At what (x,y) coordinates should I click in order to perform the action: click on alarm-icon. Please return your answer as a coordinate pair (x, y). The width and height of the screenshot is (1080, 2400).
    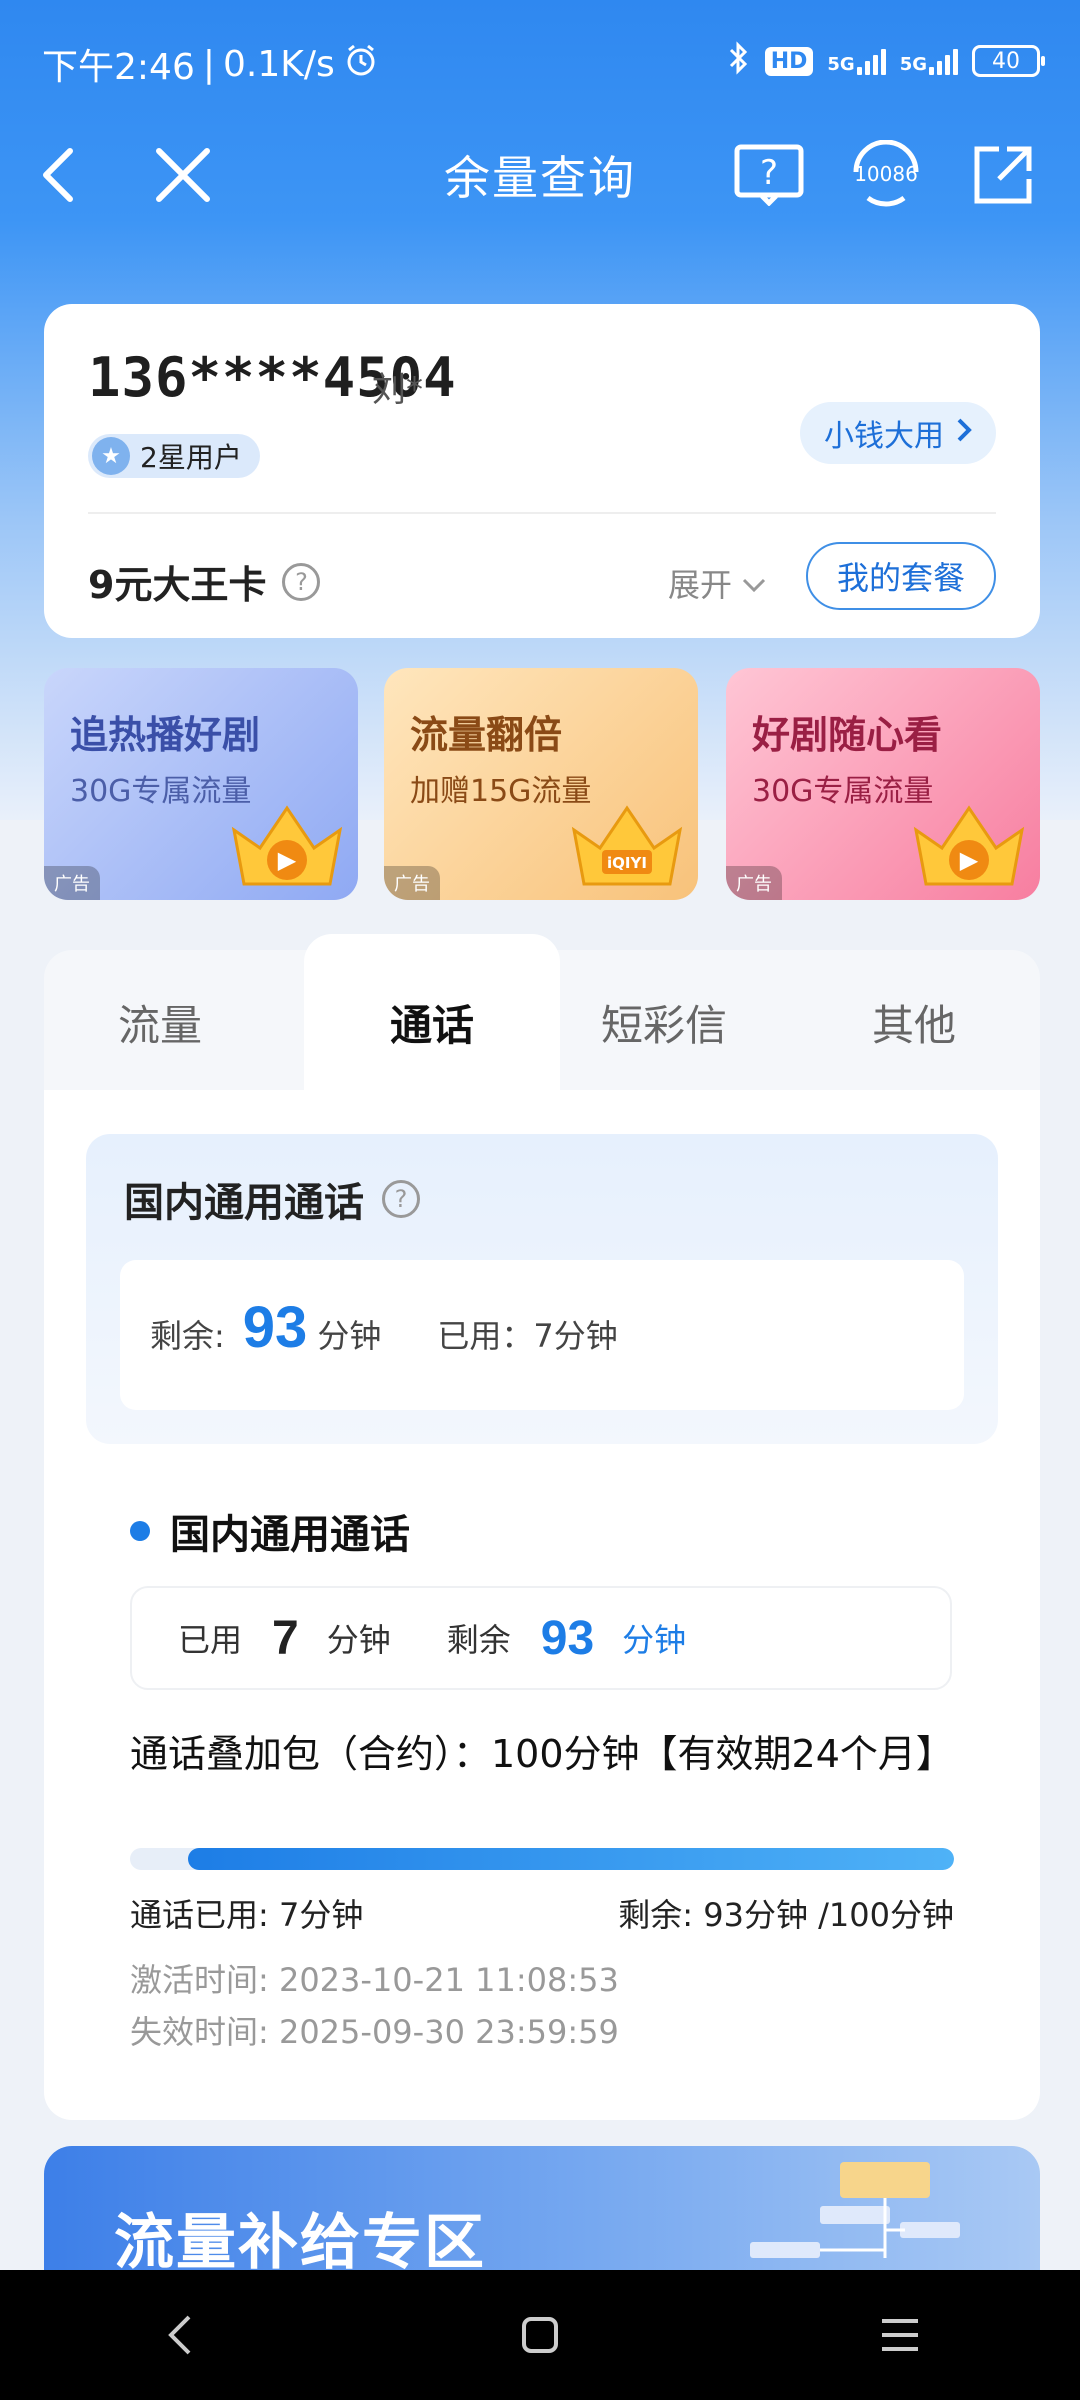
    Looking at the image, I should click on (361, 64).